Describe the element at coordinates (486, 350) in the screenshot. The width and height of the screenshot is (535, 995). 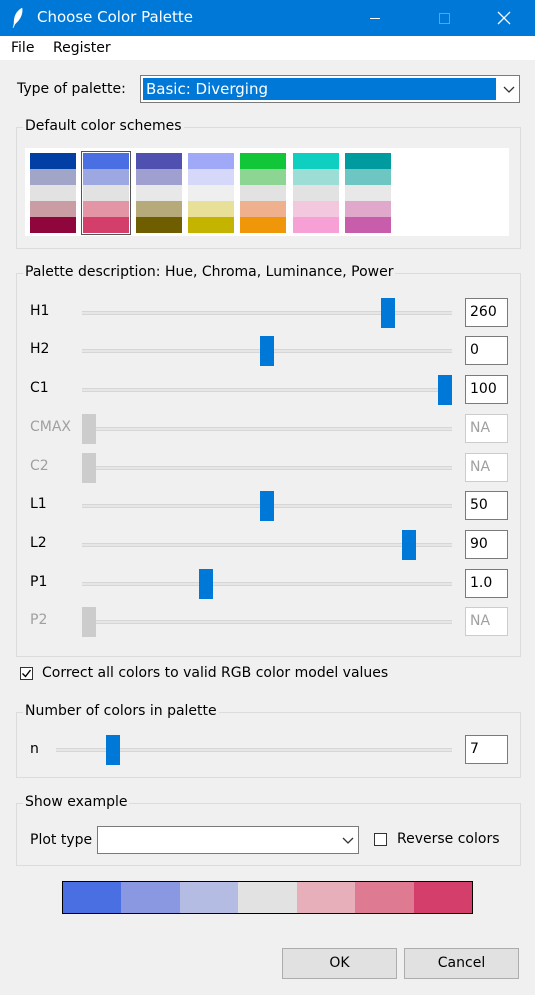
I see `slider-value-h2: 0` at that location.